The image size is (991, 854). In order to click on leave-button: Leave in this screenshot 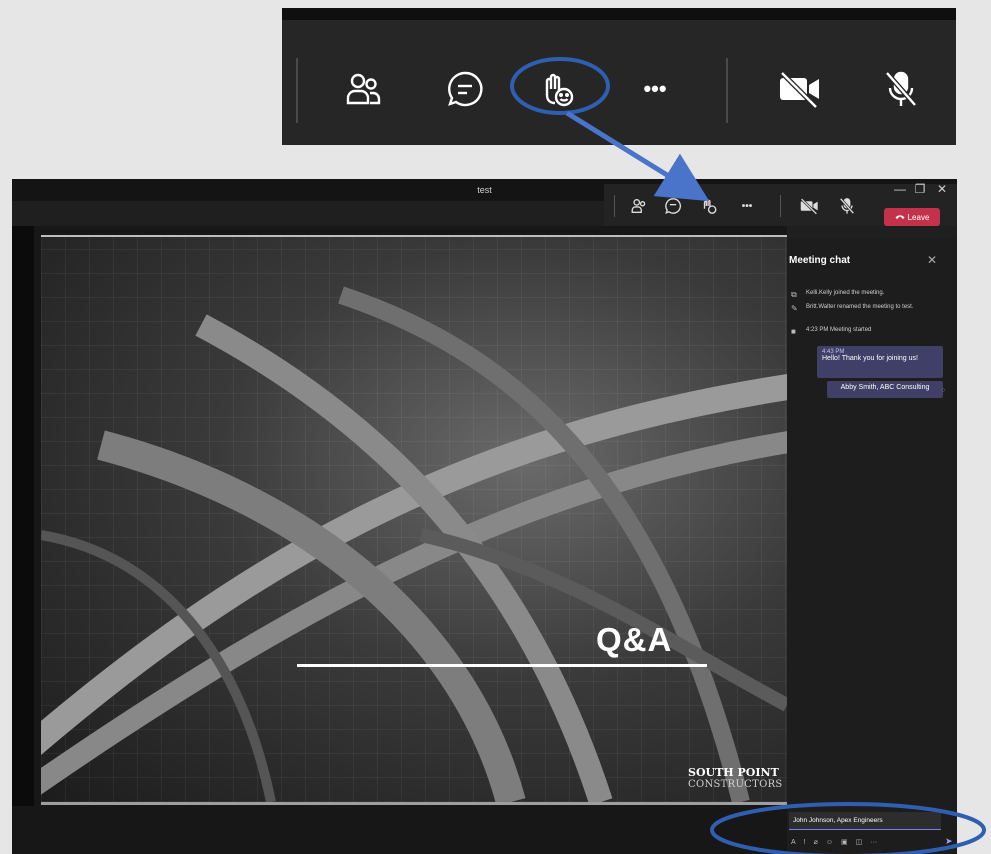, I will do `click(912, 217)`.